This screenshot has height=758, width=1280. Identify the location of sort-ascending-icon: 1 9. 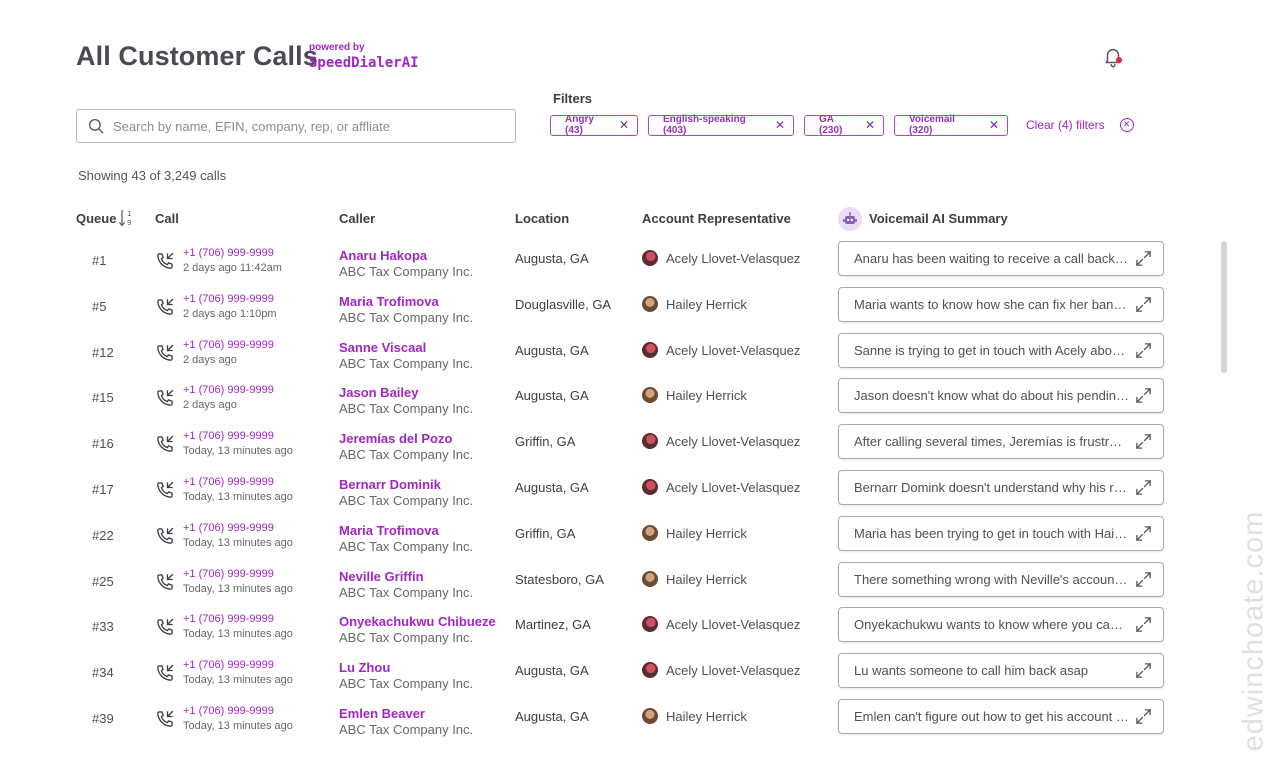
(126, 218).